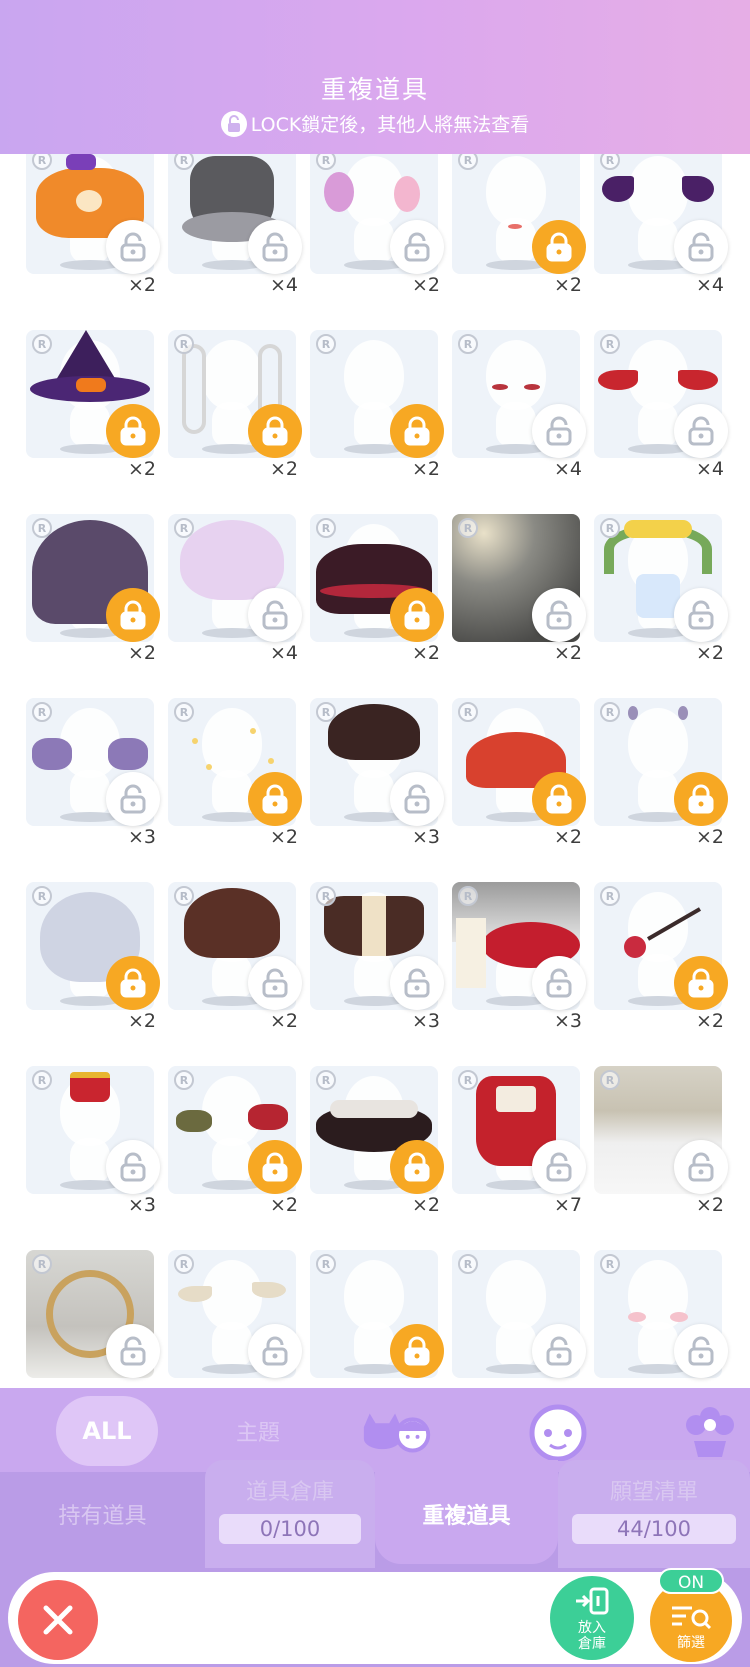 The height and width of the screenshot is (1667, 750). Describe the element at coordinates (519, 1153) in the screenshot. I see `item-card: R ×7` at that location.